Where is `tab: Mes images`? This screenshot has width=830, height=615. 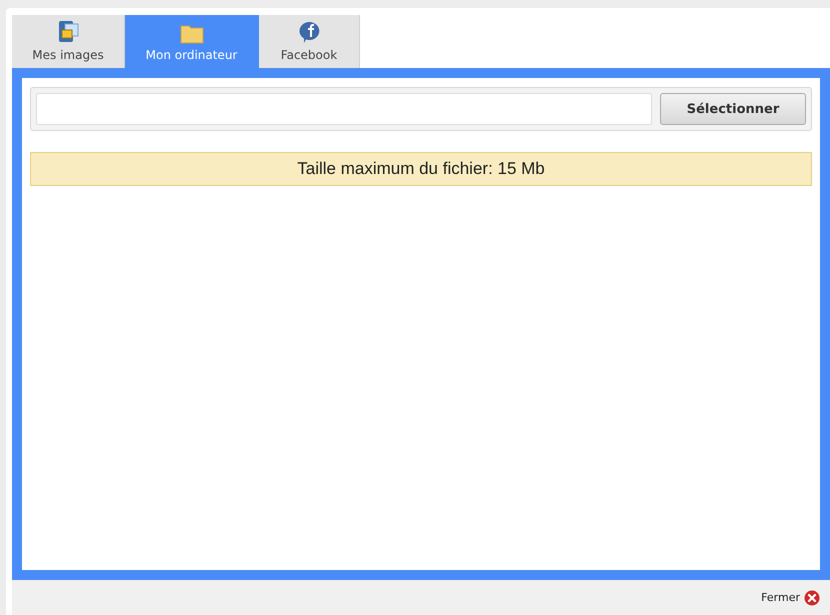
tab: Mes images is located at coordinates (68, 41).